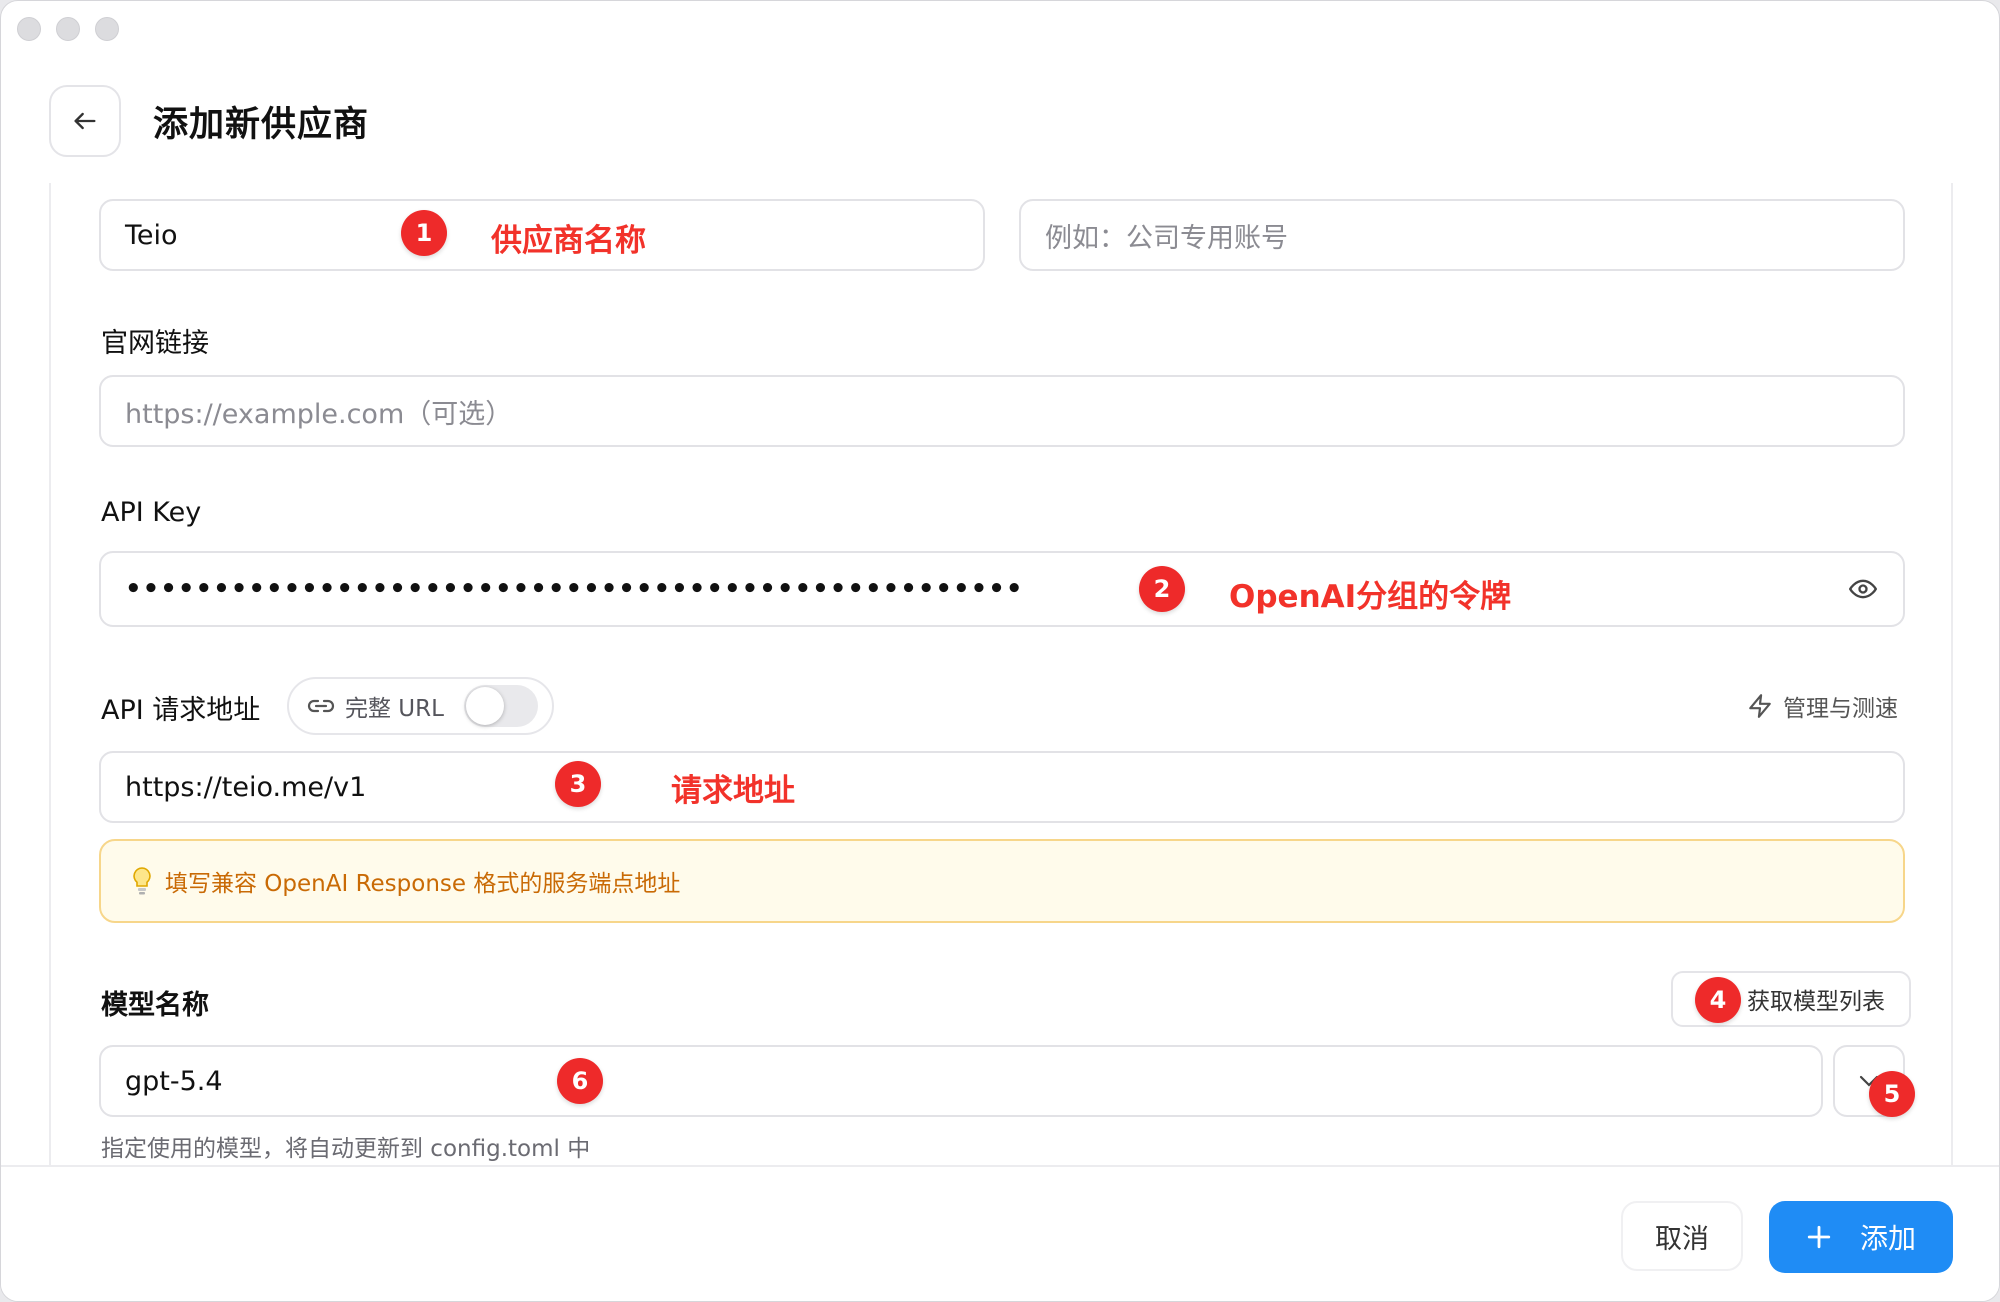 Image resolution: width=2000 pixels, height=1302 pixels. I want to click on annotation-badge-4: 4, so click(1718, 1000).